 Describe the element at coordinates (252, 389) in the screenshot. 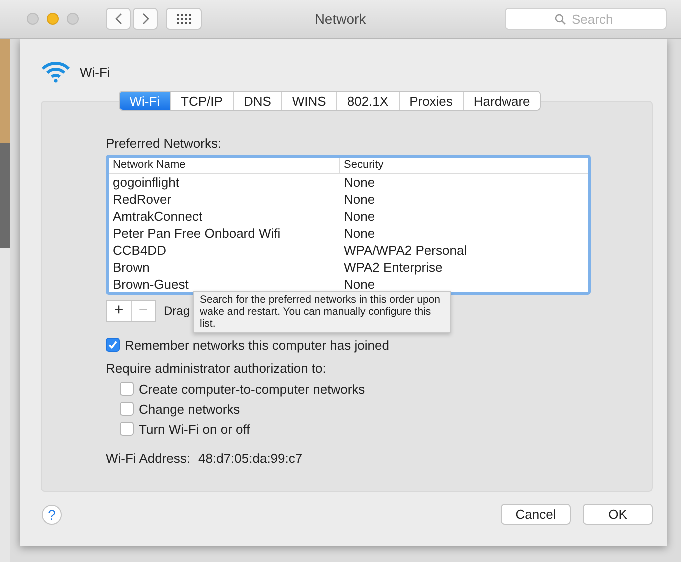

I see `checkbox-label: Create computer-to-computer networks` at that location.